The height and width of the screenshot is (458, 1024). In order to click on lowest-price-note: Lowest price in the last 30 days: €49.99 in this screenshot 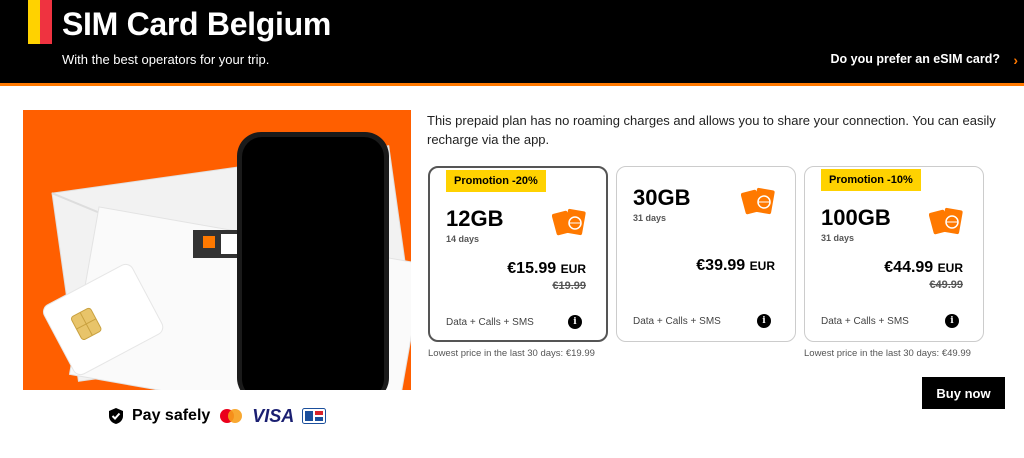, I will do `click(887, 353)`.